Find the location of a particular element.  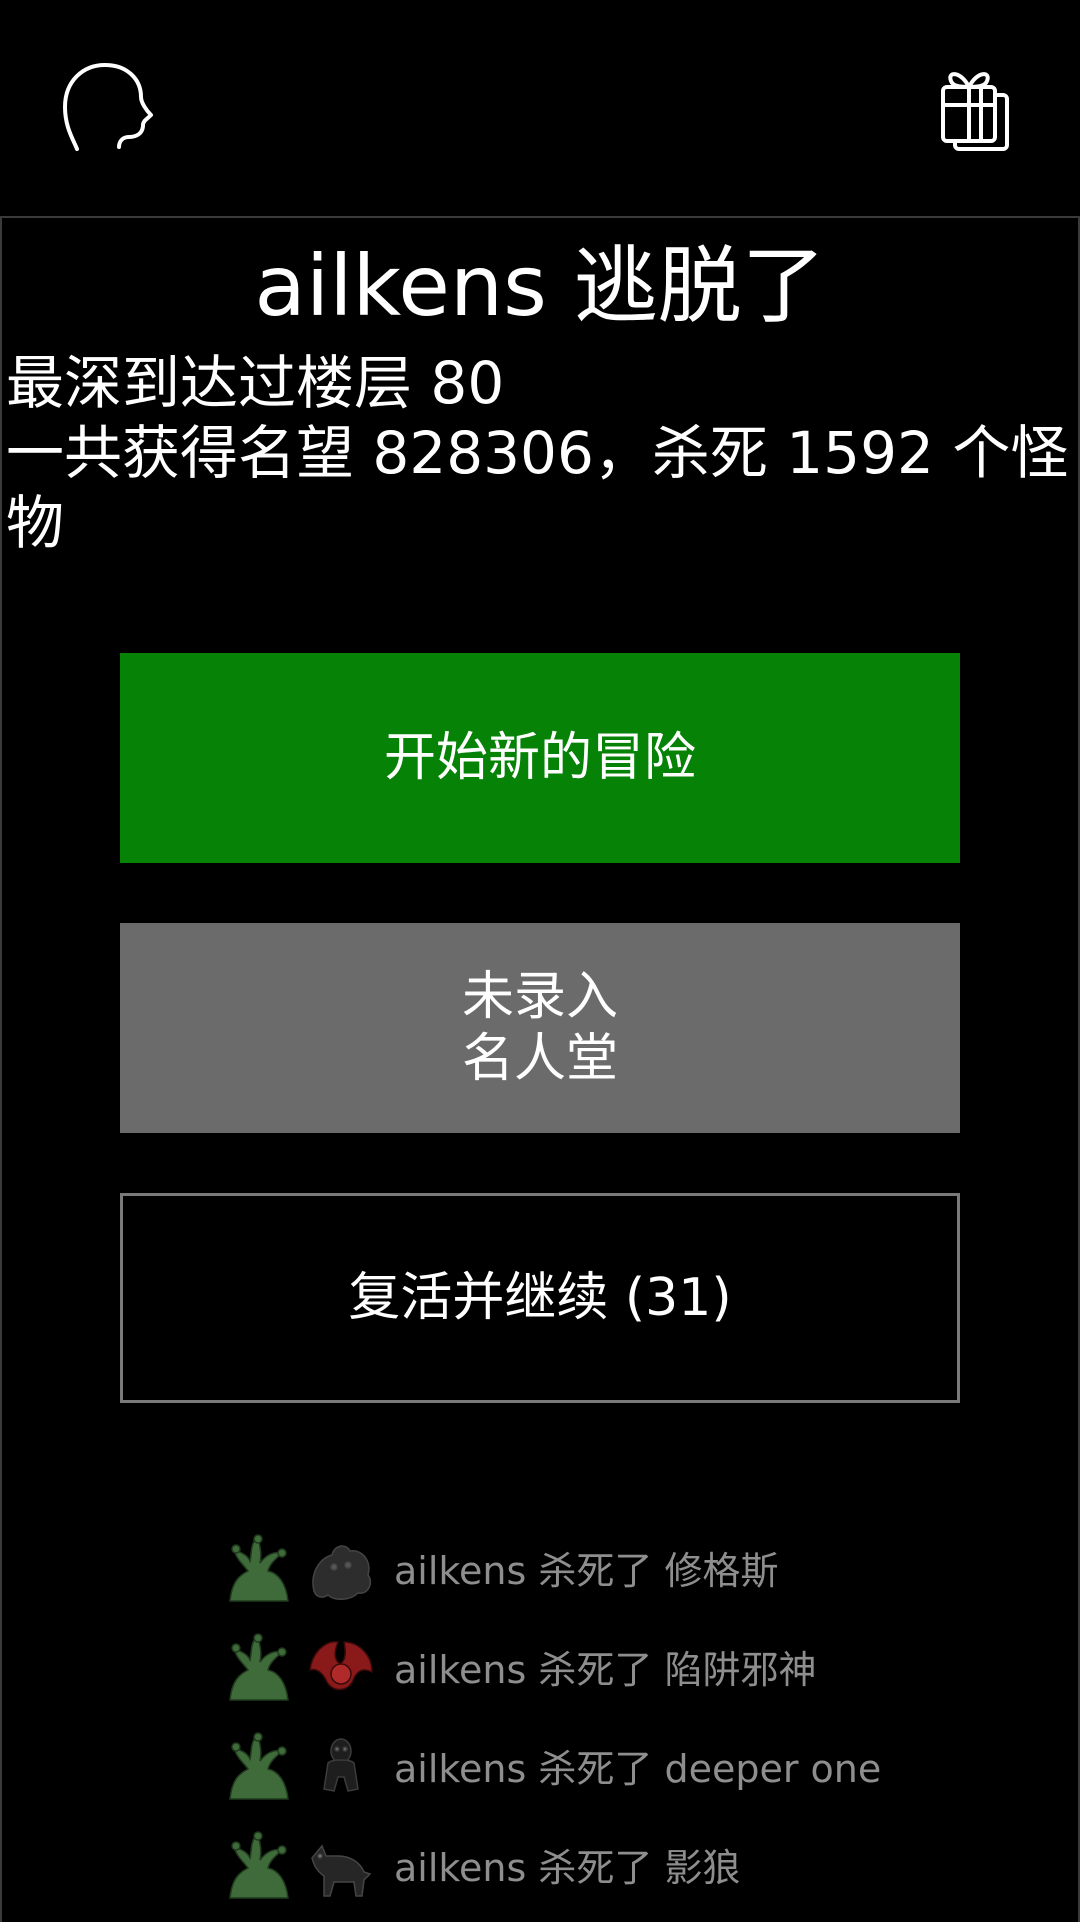

result-stats: 最深到达过楼层 80 一共获得名望 828306，杀死 1592 个怪物 is located at coordinates (540, 453).